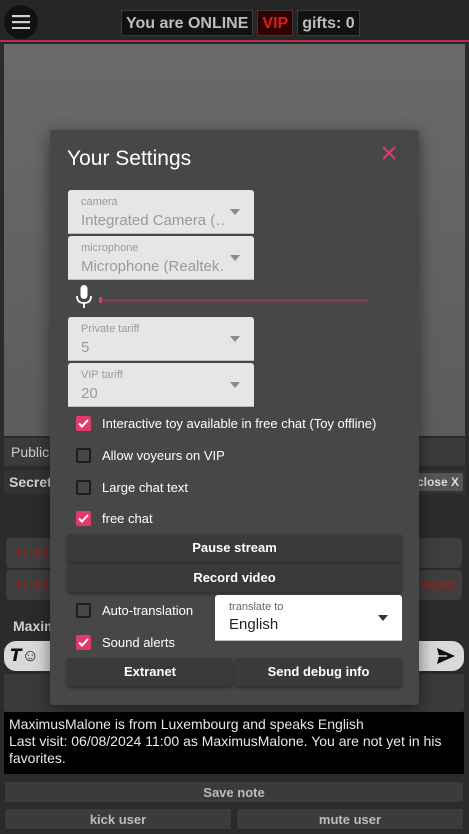  I want to click on mic-level-indicator, so click(100, 300).